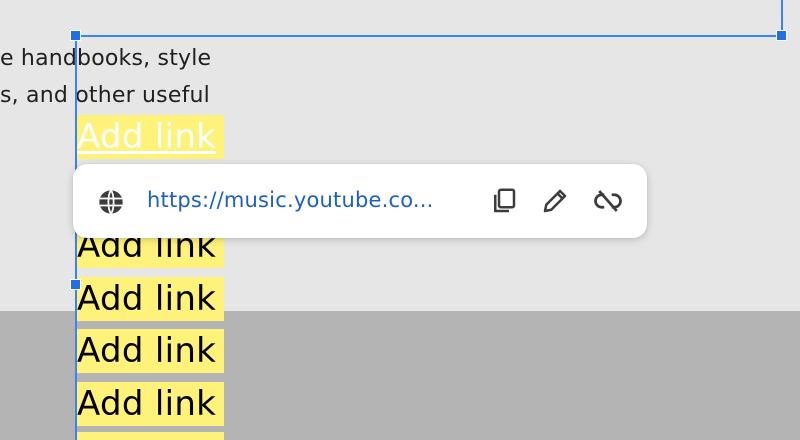 Image resolution: width=800 pixels, height=440 pixels. Describe the element at coordinates (76, 237) in the screenshot. I see `selection-border-left` at that location.